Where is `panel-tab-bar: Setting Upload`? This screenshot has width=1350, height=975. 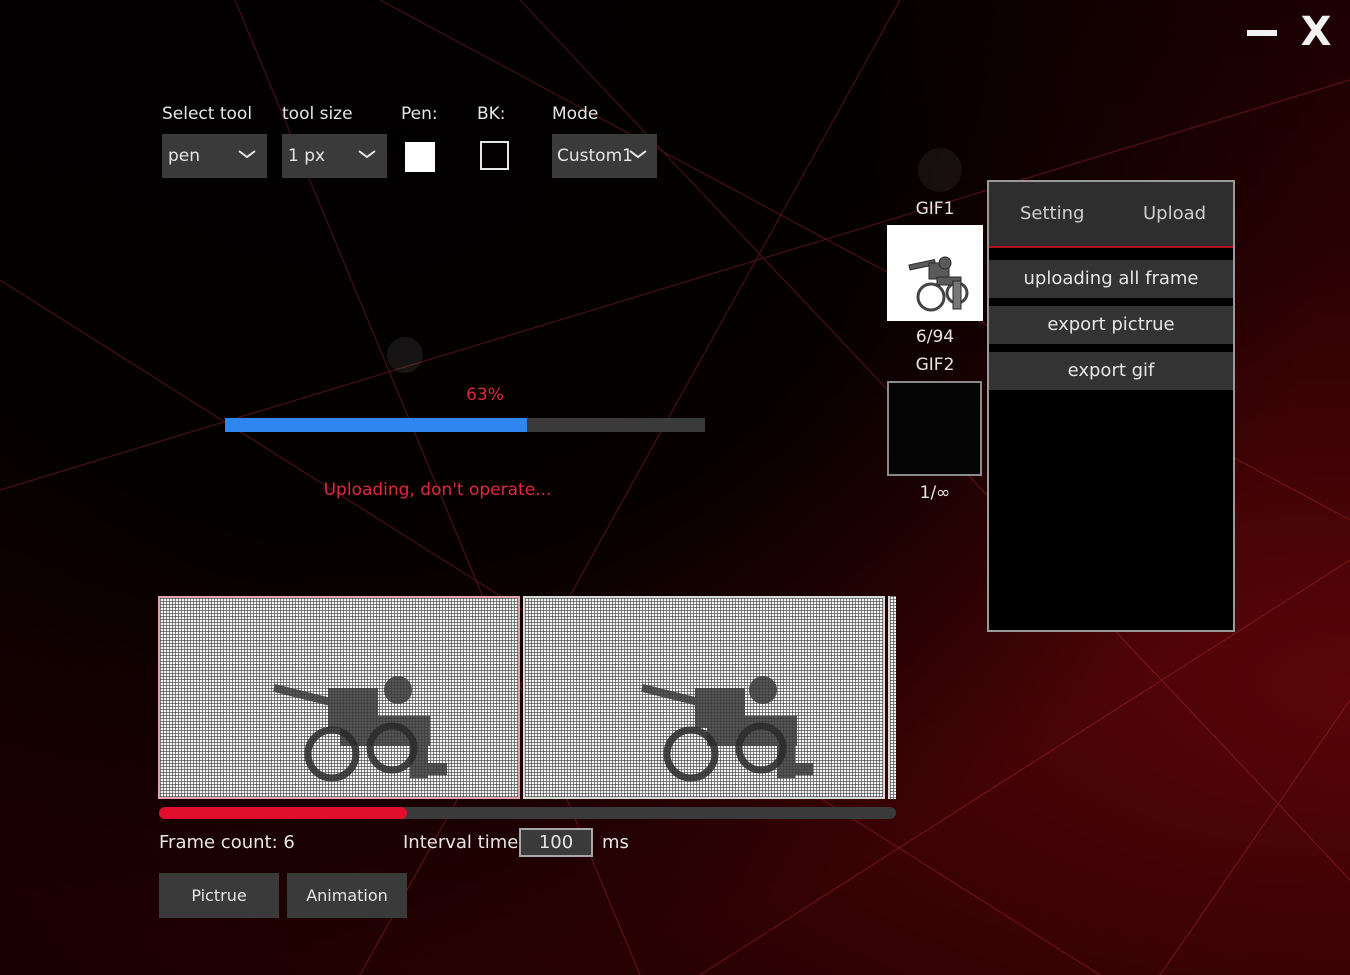
panel-tab-bar: Setting Upload is located at coordinates (1111, 215).